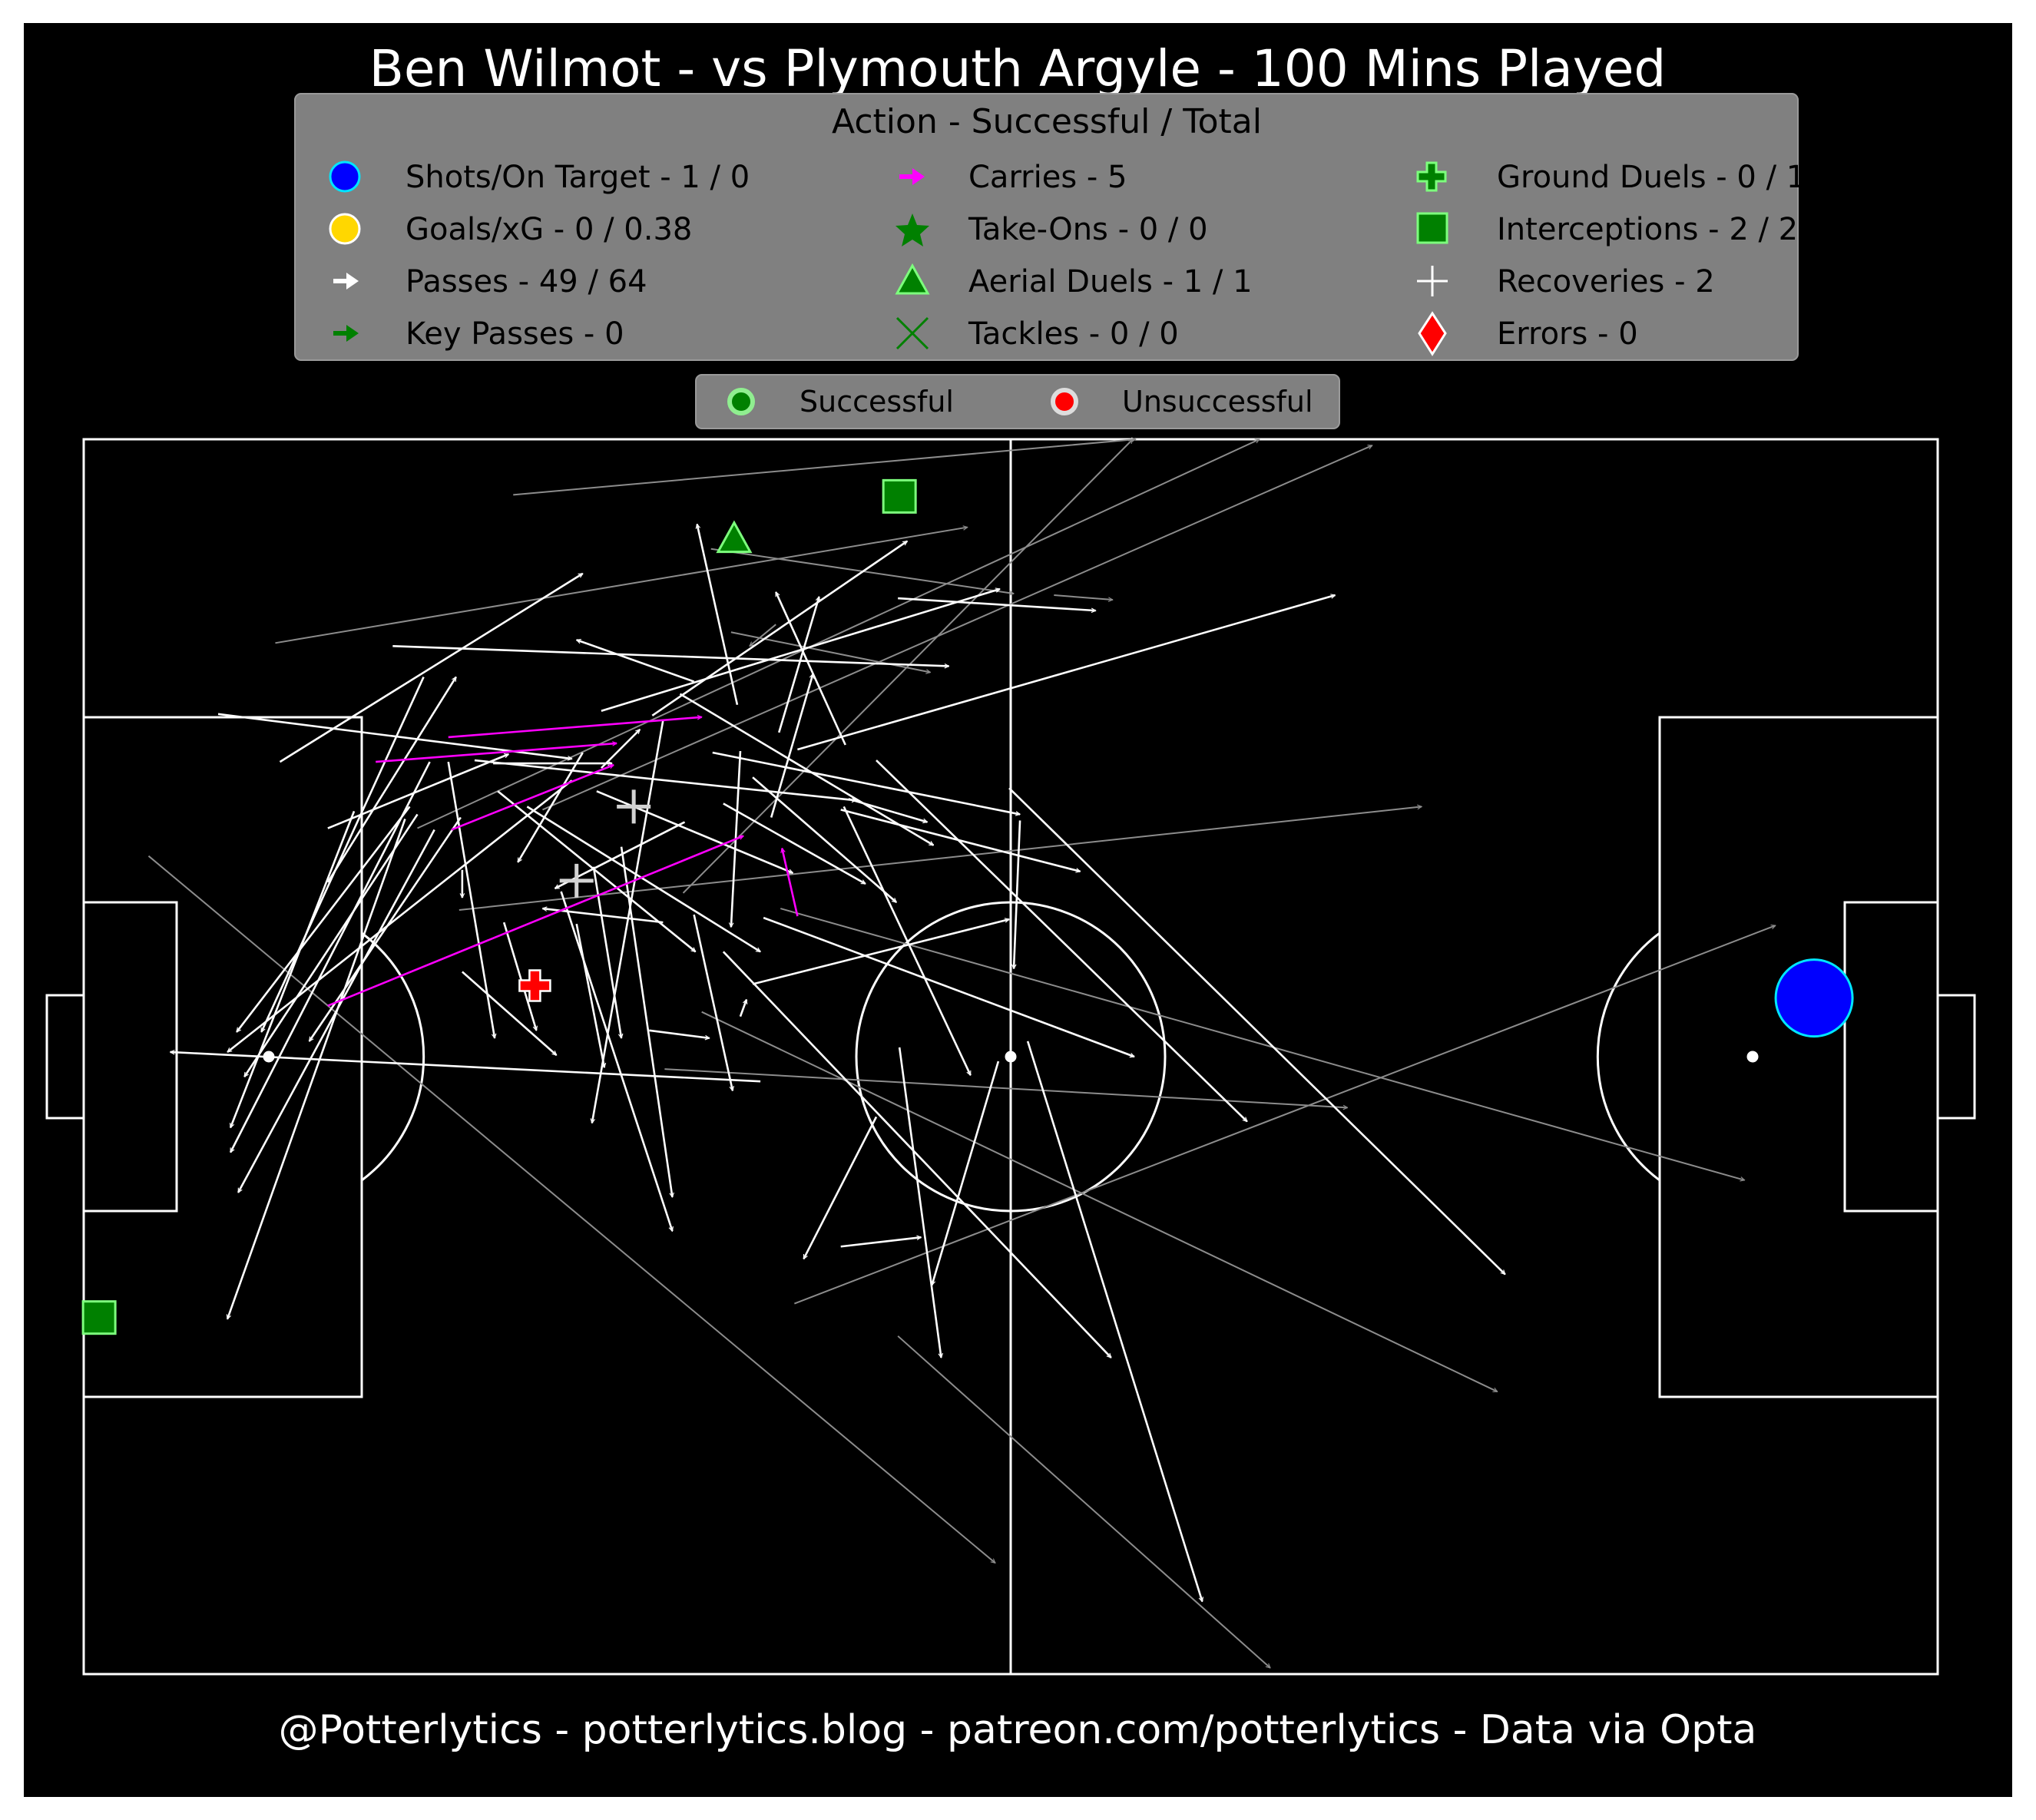 The height and width of the screenshot is (1820, 2036). I want to click on aerial-duel-marker, so click(734, 537).